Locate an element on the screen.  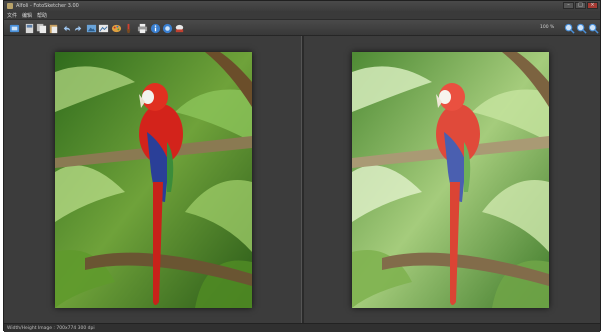
about-button is located at coordinates (179, 28).